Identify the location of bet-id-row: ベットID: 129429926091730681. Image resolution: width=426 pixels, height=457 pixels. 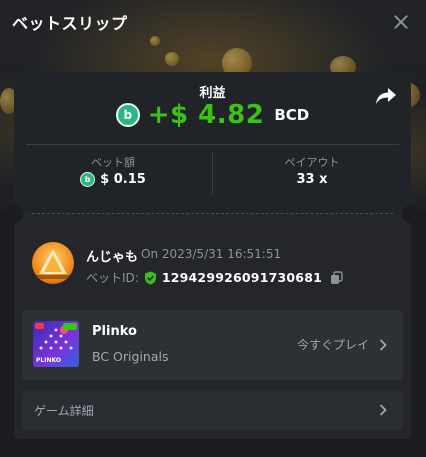
(214, 277).